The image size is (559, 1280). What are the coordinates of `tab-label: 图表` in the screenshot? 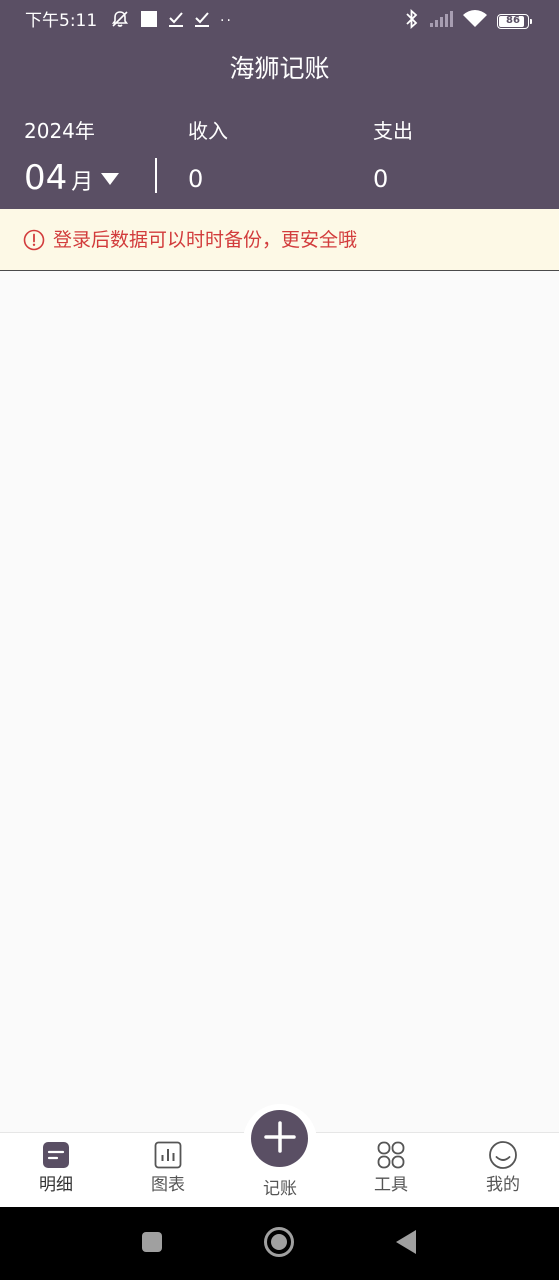 It's located at (168, 1185).